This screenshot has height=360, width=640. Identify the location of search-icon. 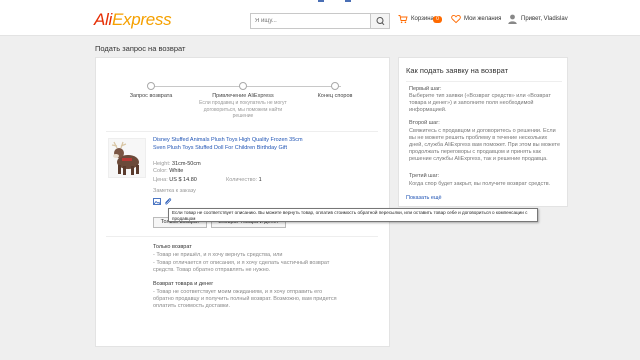
(380, 21).